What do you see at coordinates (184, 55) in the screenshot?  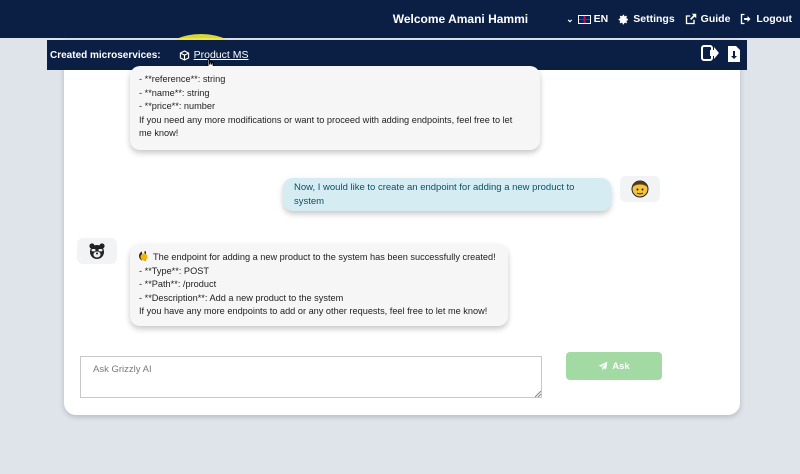 I see `cube-icon` at bounding box center [184, 55].